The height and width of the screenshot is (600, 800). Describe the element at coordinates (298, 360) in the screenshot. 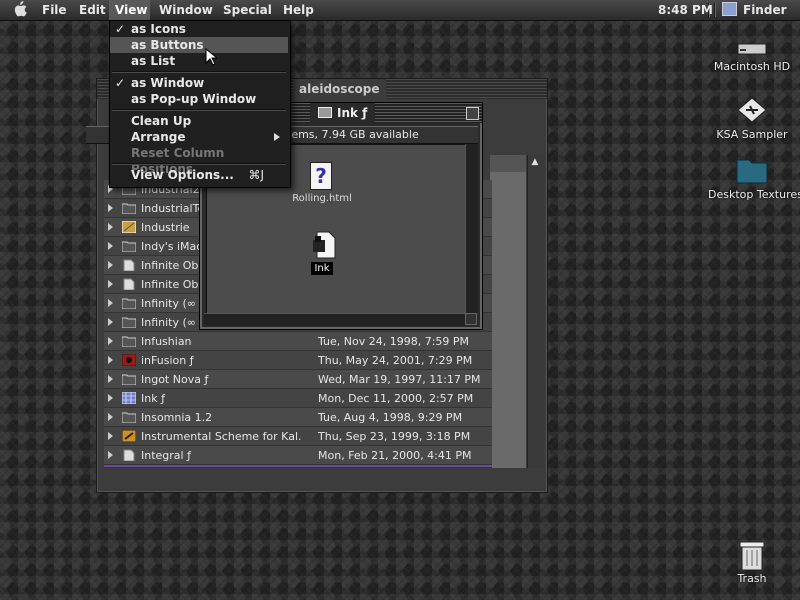

I see `list-item: inFusion ƒ Thu, May 24, 2001, 7:29 PM` at that location.